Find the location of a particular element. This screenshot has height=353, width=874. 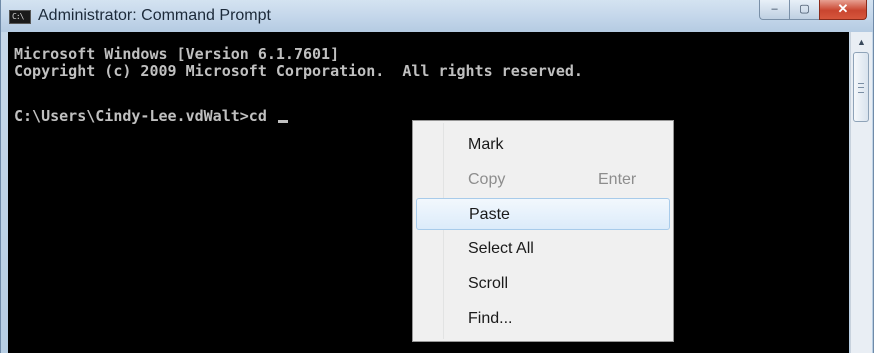

menu-item-label: Mark is located at coordinates (486, 144).